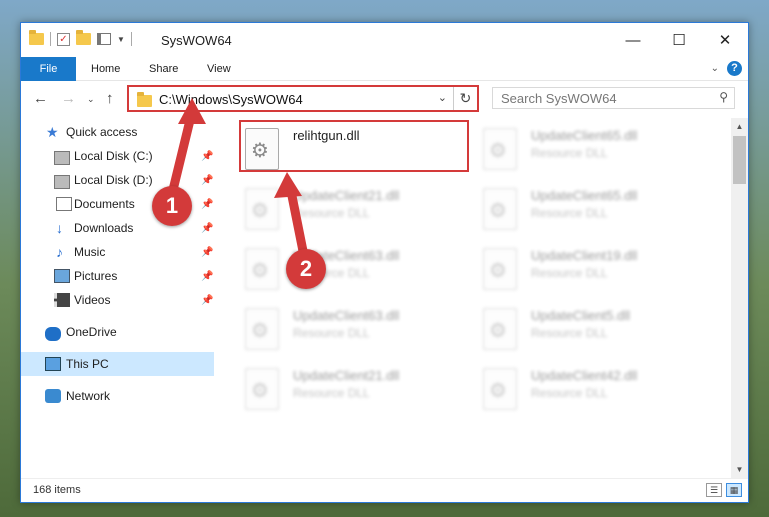  I want to click on step-2-badge: 2, so click(306, 269).